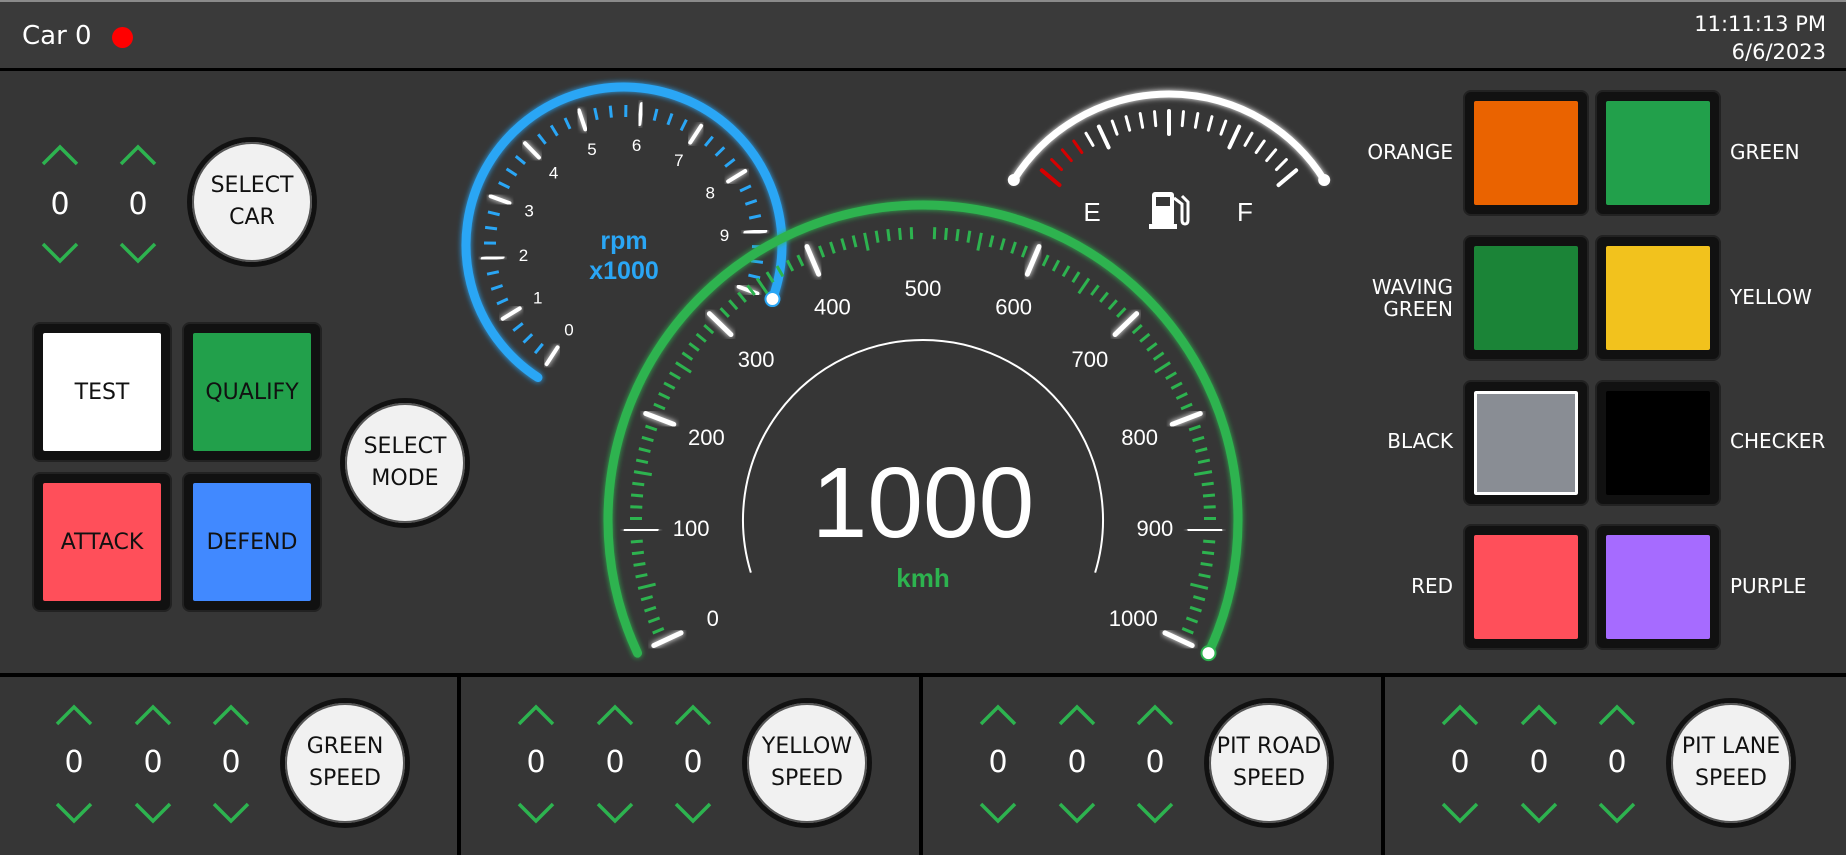 The height and width of the screenshot is (855, 1846). I want to click on speed-needle-dot, so click(1208, 653).